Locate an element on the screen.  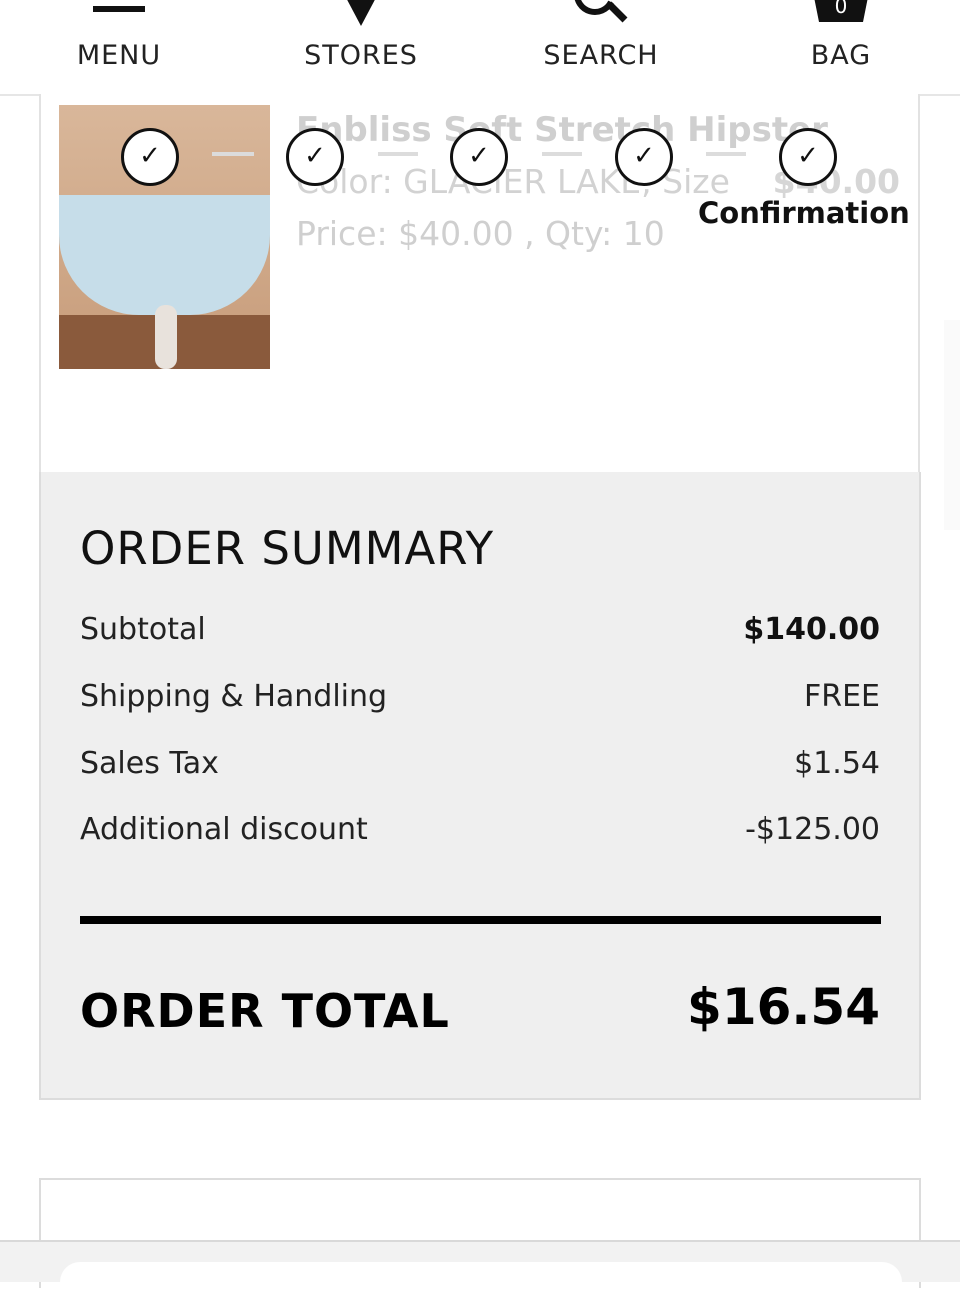
progress-step-3: ✓ is located at coordinates (479, 157).